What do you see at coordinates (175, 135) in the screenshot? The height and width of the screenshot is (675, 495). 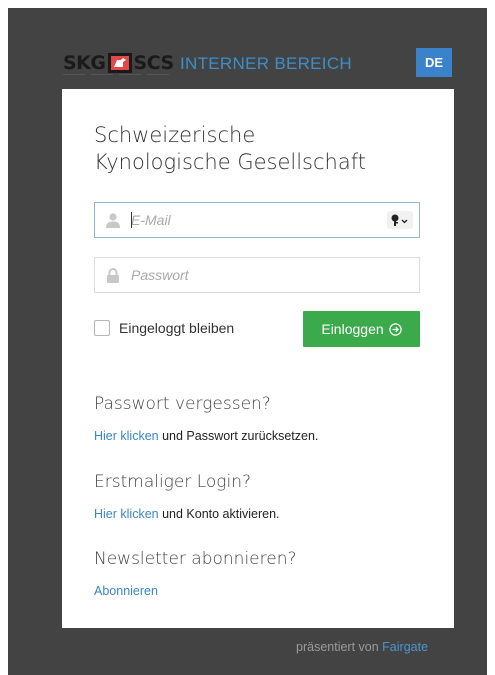 I see `organization-name-line1: Schweizerische` at bounding box center [175, 135].